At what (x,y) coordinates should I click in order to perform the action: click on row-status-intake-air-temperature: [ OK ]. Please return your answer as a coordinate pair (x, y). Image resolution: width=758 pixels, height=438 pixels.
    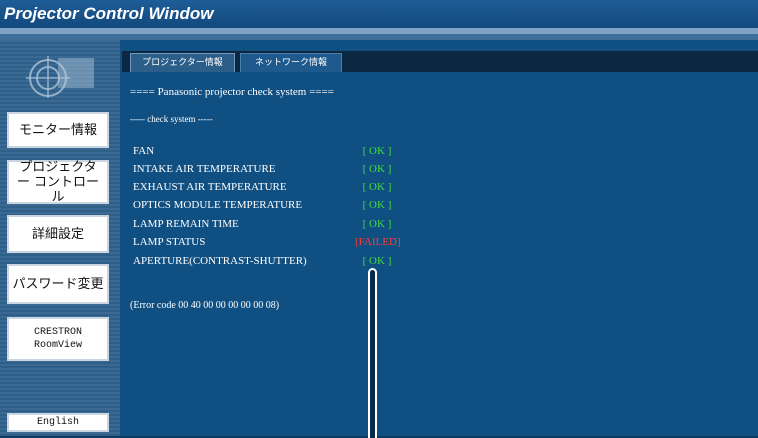
    Looking at the image, I should click on (377, 169).